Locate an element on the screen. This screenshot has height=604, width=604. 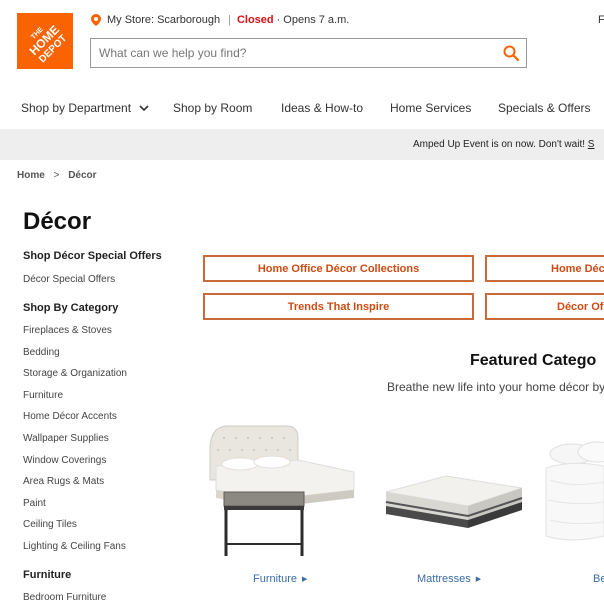
header-overflow-text: F is located at coordinates (601, 20).